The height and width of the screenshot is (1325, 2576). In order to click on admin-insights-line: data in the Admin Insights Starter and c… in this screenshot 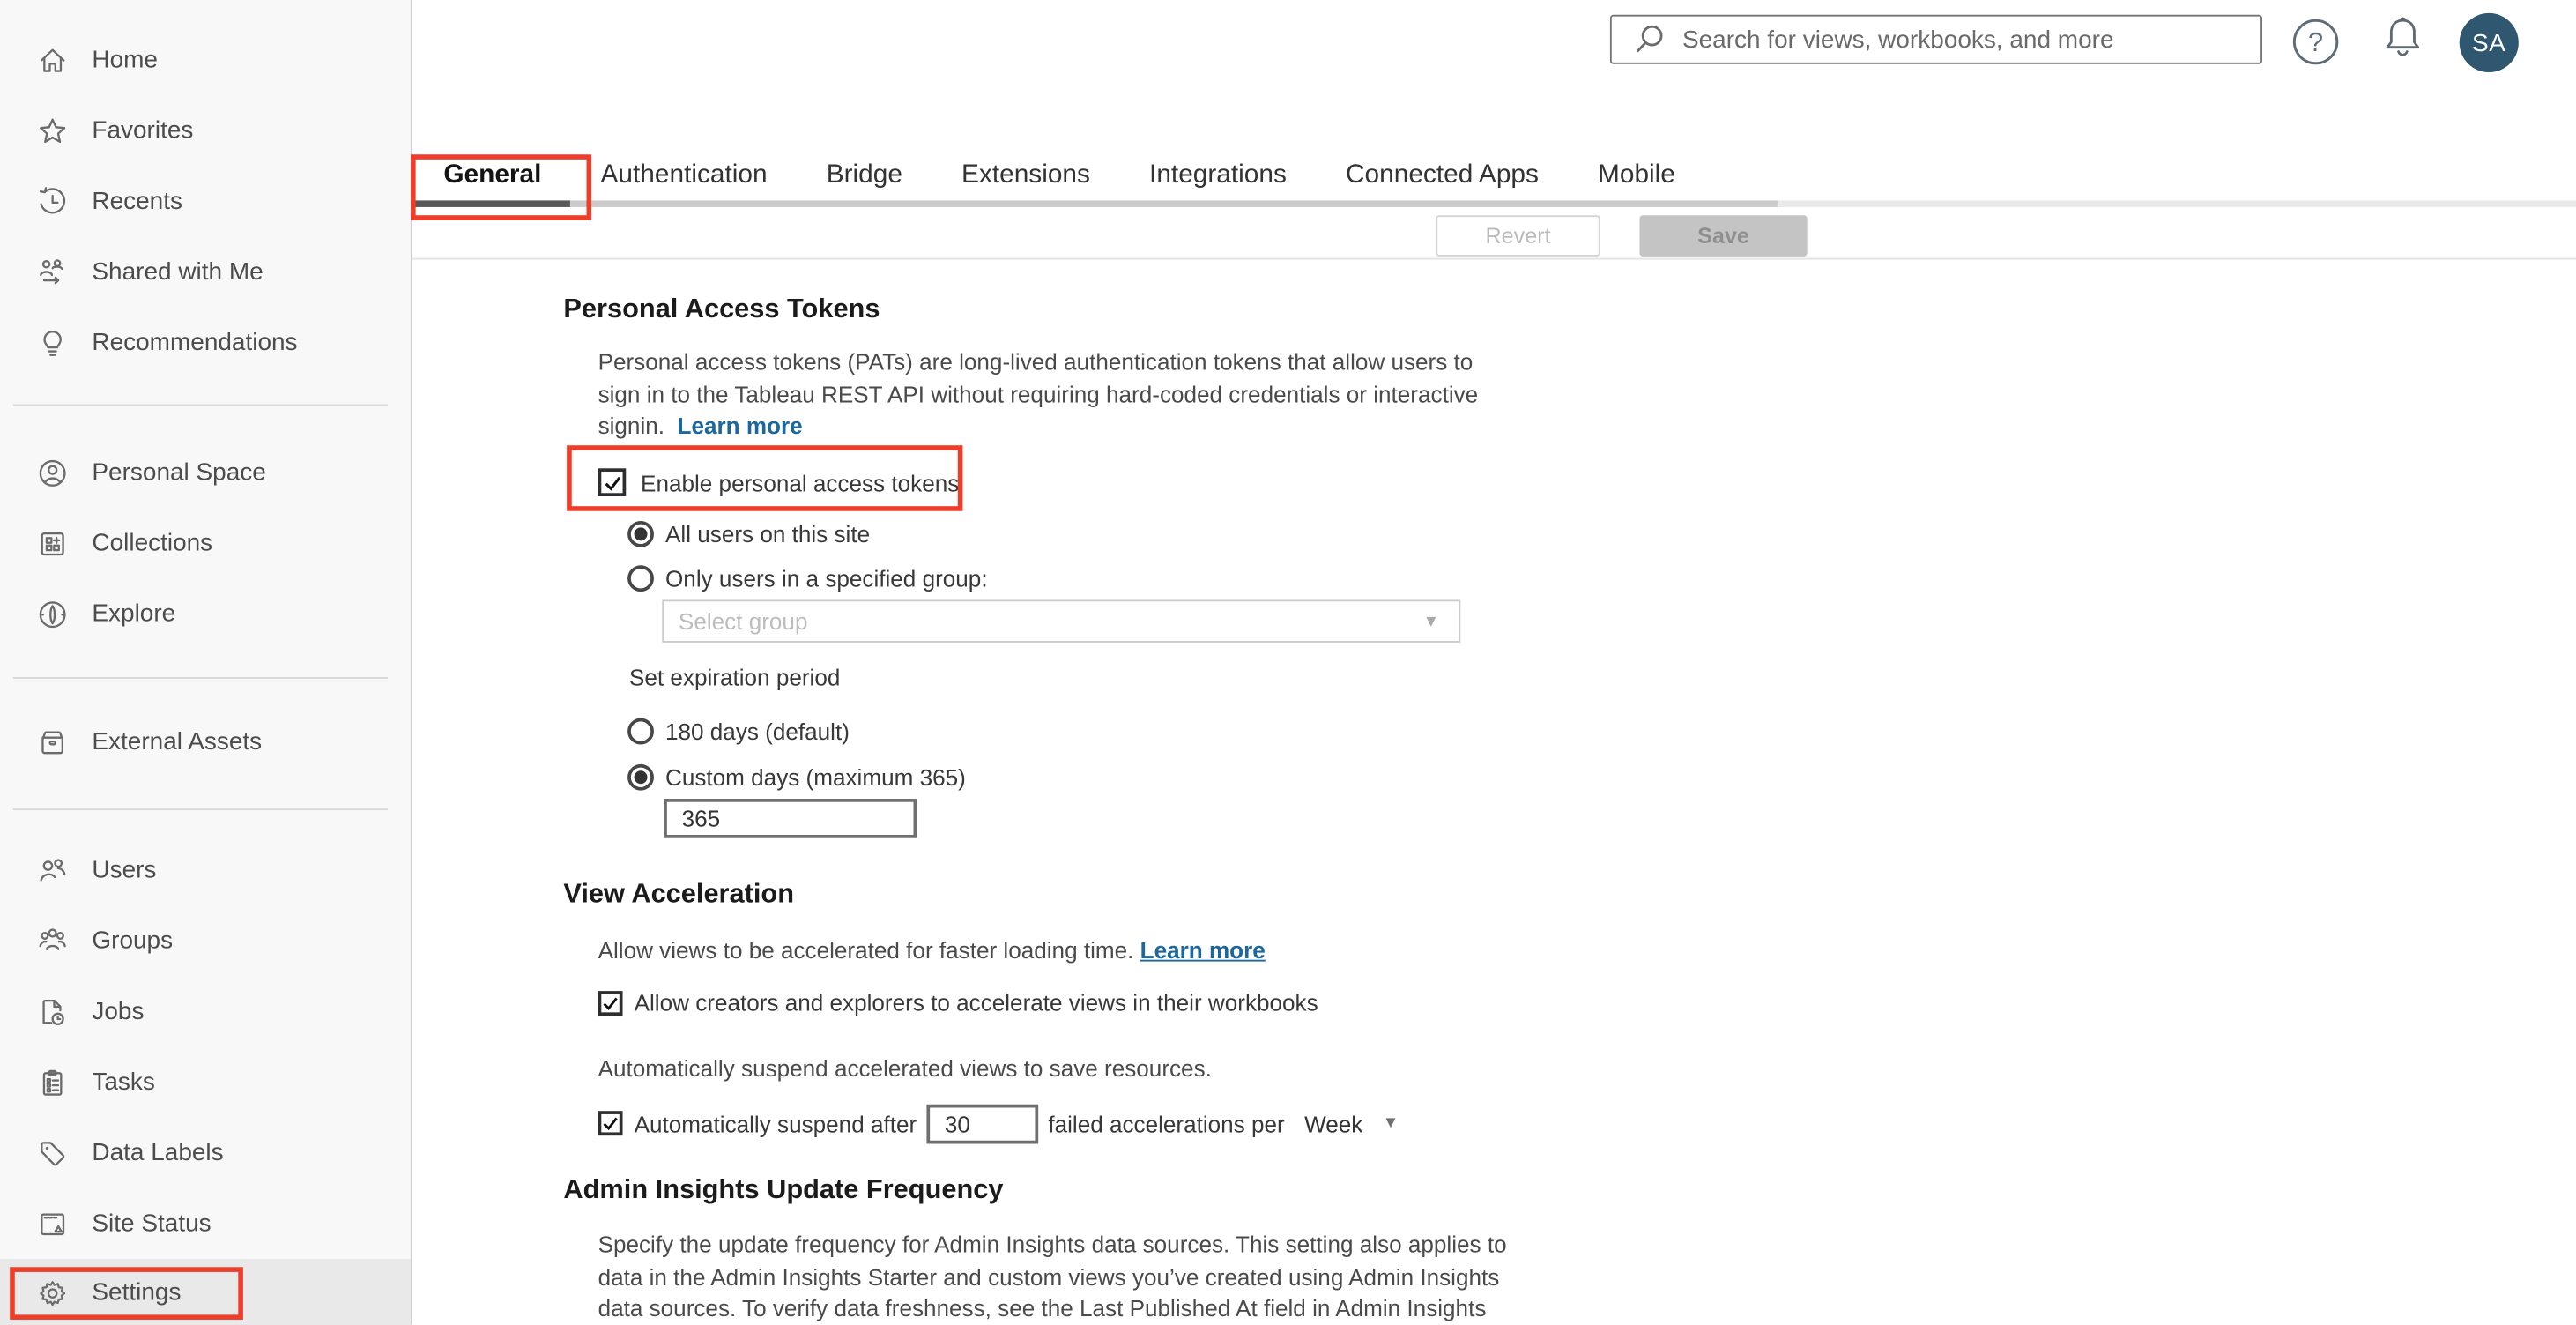, I will do `click(1049, 1276)`.